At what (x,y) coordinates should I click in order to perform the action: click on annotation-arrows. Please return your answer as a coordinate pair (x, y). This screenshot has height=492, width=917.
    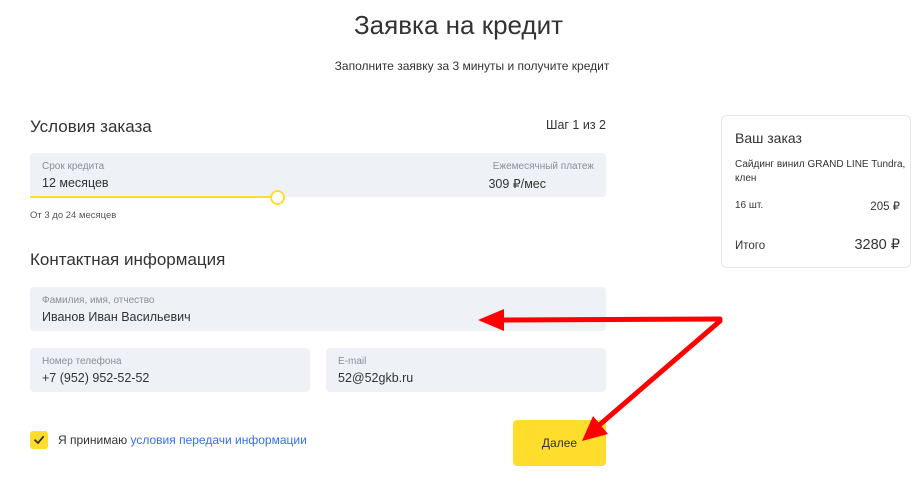
    Looking at the image, I should click on (600, 375).